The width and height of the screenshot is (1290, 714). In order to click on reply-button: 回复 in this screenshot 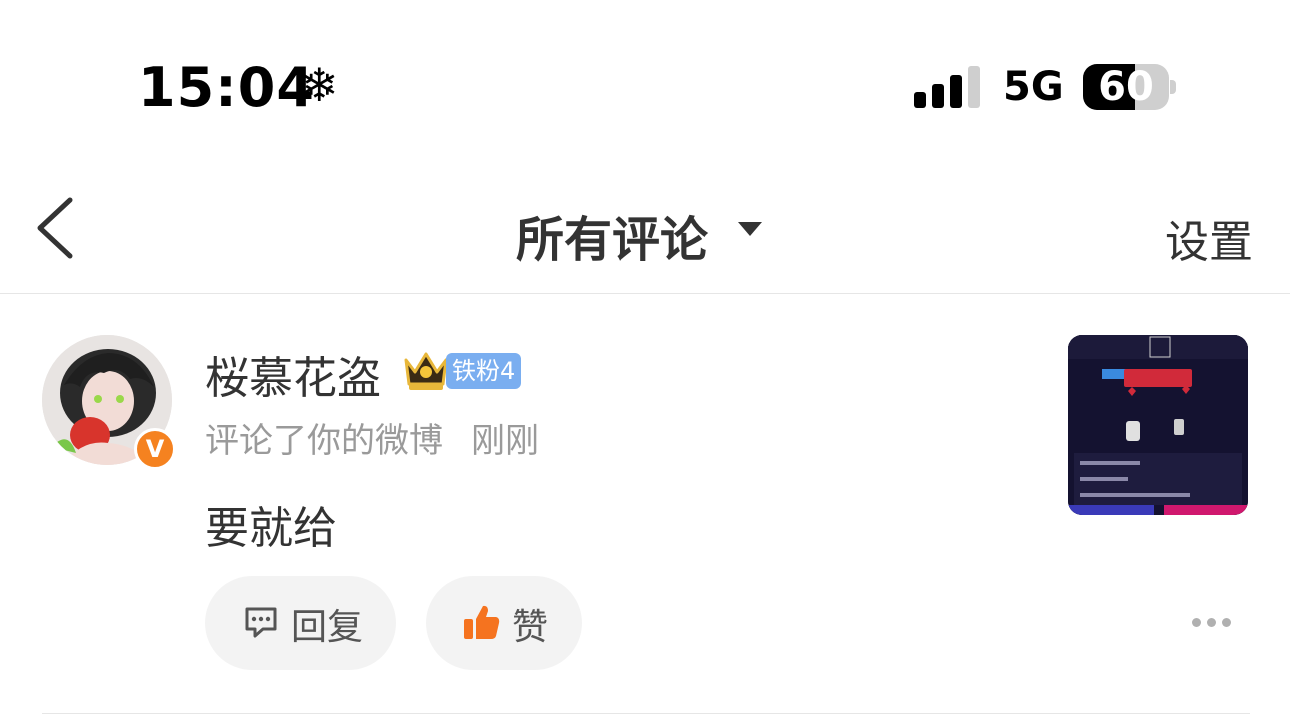, I will do `click(300, 623)`.